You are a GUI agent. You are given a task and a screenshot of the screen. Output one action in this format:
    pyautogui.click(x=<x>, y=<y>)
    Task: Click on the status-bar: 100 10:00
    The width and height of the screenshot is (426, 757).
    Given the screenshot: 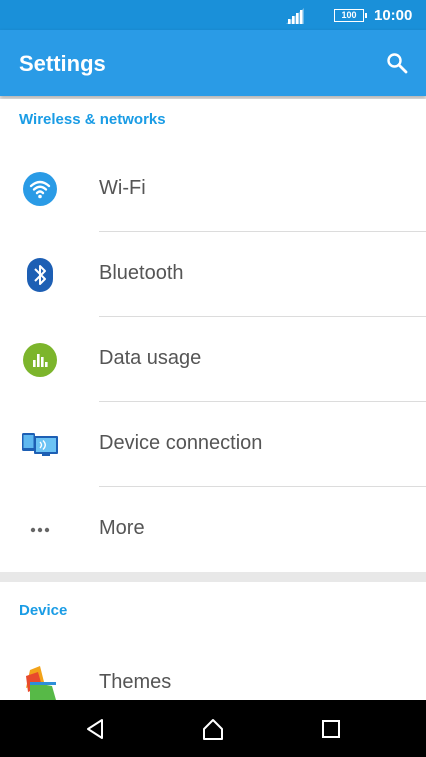 What is the action you would take?
    pyautogui.click(x=213, y=15)
    